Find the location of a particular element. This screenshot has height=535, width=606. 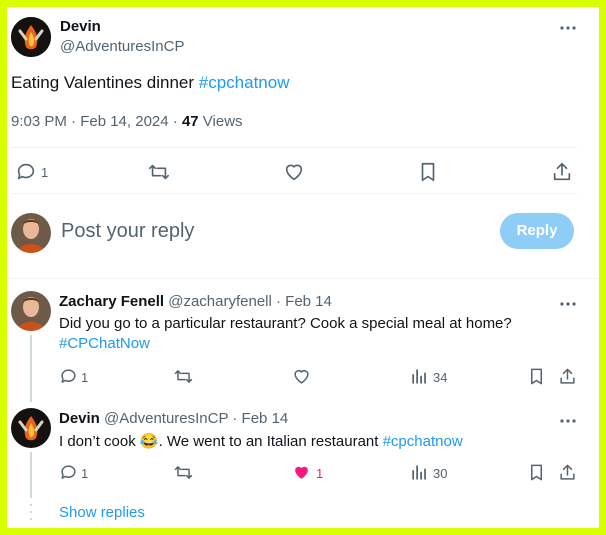

reply-input: Post your reply is located at coordinates (127, 231).